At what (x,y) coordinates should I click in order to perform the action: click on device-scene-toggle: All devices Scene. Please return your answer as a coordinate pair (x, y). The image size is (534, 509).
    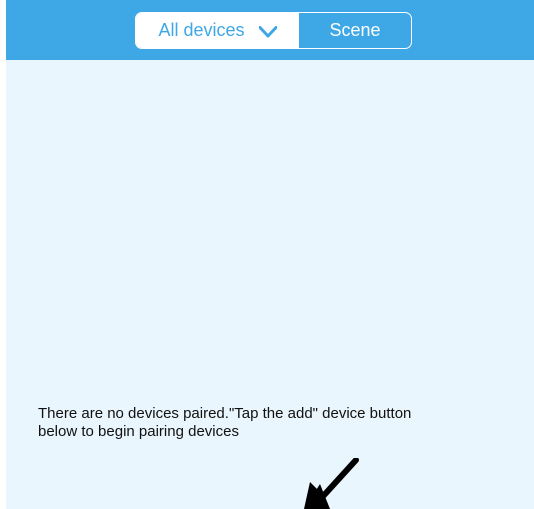
    Looking at the image, I should click on (273, 30).